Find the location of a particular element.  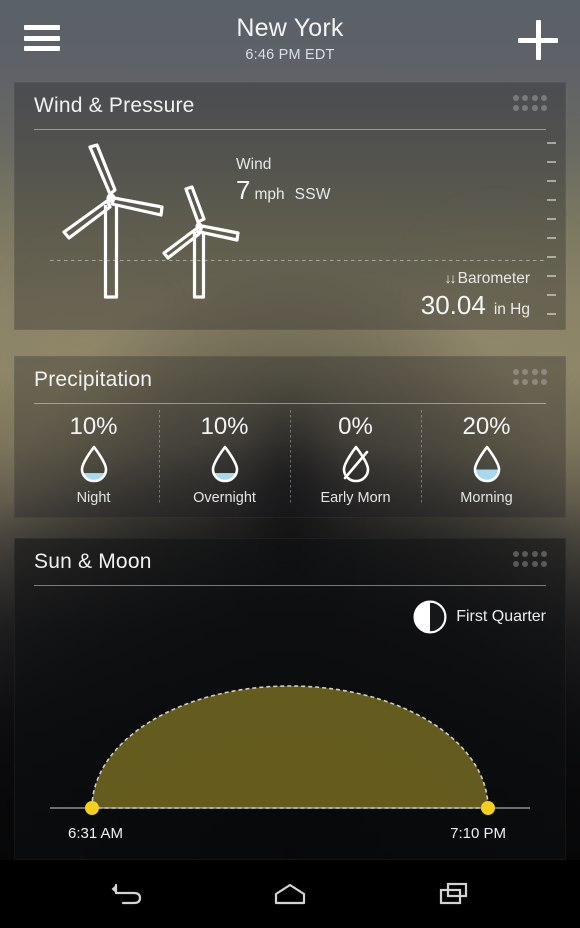

barometer-heading: ↓↓ Barometer is located at coordinates (475, 279).